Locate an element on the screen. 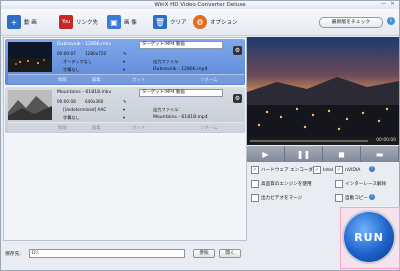 The image size is (400, 271). check-update-button: 最新版をチェック is located at coordinates (351, 22).